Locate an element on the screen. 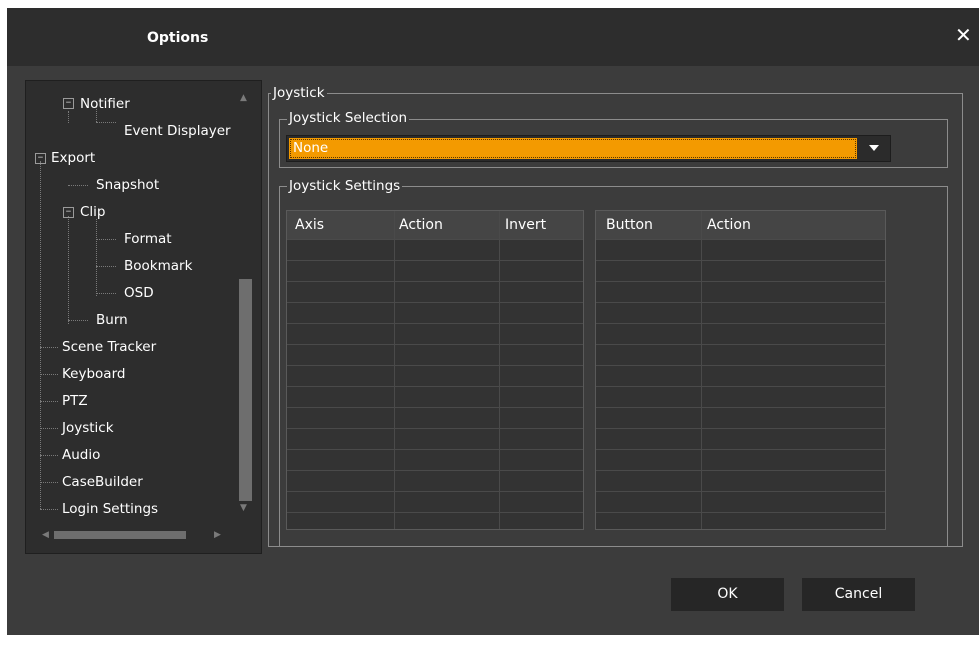 The height and width of the screenshot is (646, 979). tree-item-login-settings: Login Settings is located at coordinates (110, 509).